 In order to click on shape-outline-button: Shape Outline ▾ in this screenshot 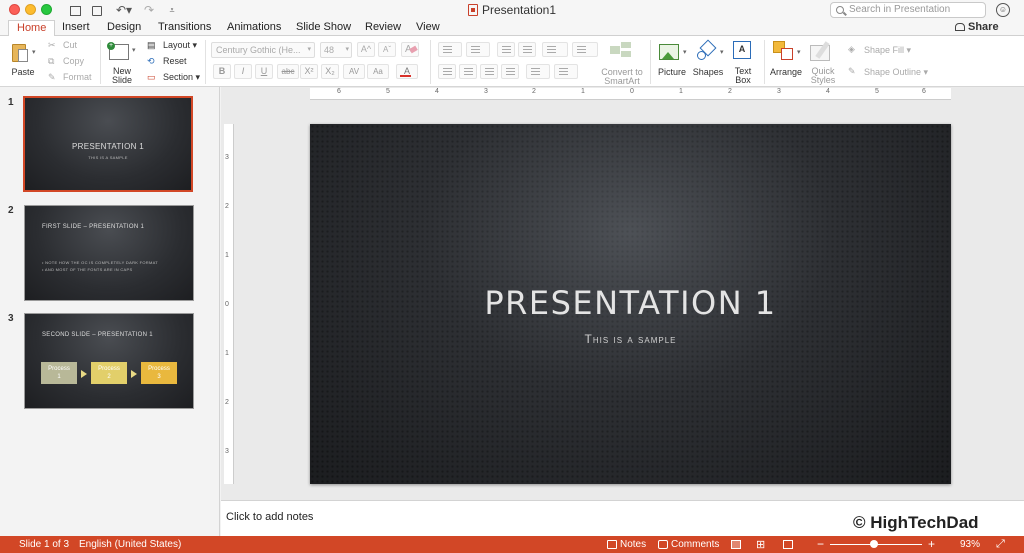, I will do `click(896, 72)`.